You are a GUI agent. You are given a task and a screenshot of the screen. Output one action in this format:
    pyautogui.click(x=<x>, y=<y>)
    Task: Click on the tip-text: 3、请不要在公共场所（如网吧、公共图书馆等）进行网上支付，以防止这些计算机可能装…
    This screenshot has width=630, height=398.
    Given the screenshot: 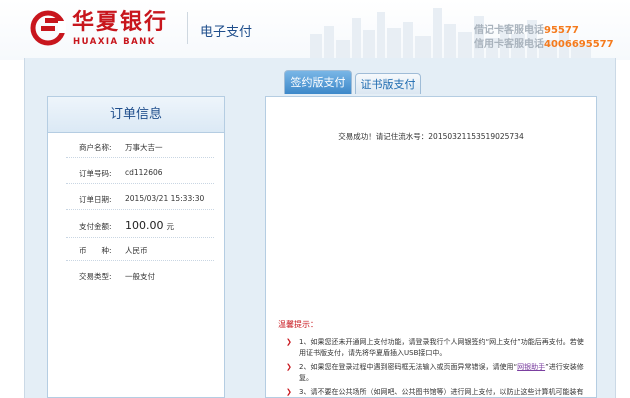 What is the action you would take?
    pyautogui.click(x=441, y=392)
    